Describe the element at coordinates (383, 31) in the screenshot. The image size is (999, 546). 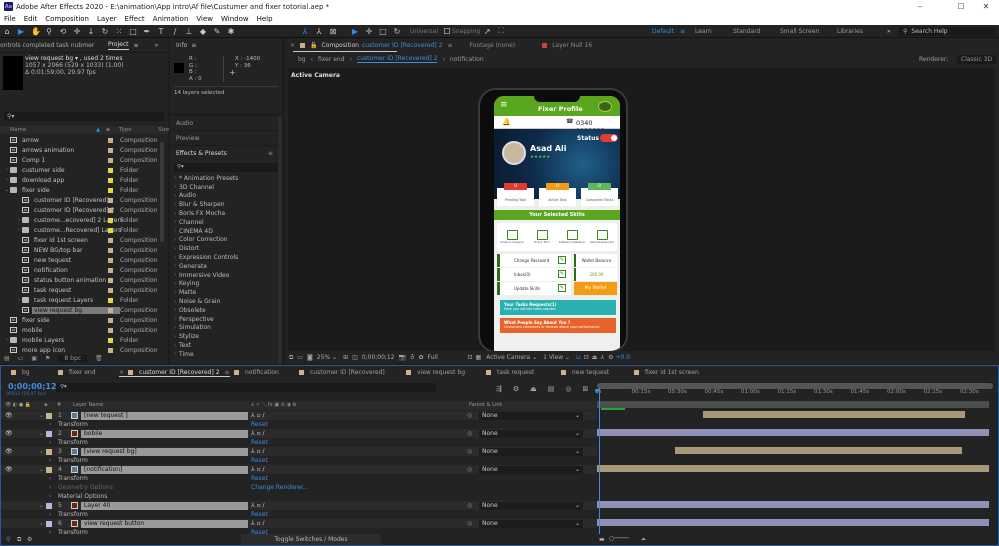
I see `scale-3d-icon: □` at that location.